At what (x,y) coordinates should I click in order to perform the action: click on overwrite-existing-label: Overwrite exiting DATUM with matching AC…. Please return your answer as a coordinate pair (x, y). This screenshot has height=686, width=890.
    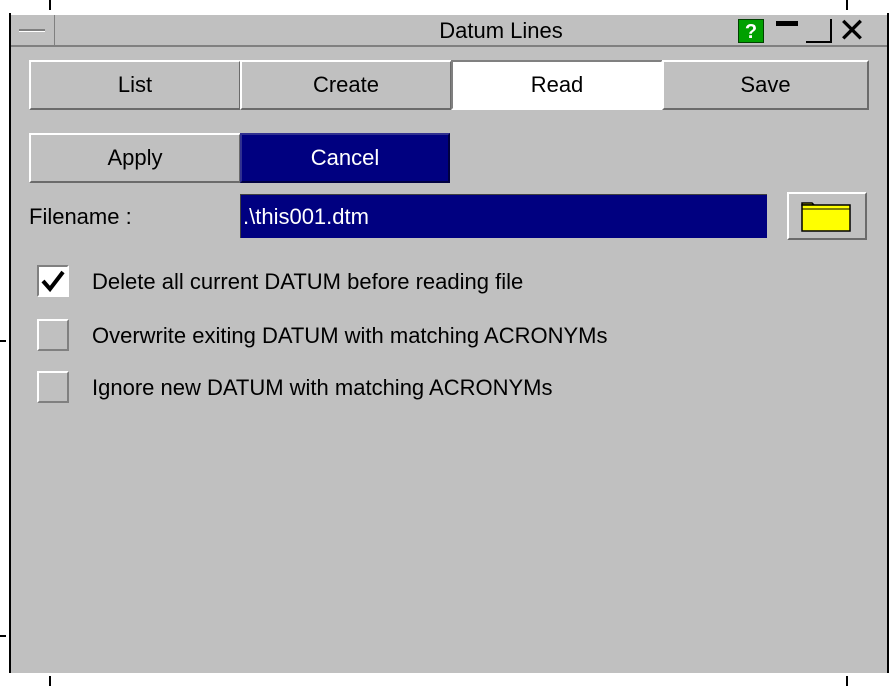
    Looking at the image, I should click on (350, 335).